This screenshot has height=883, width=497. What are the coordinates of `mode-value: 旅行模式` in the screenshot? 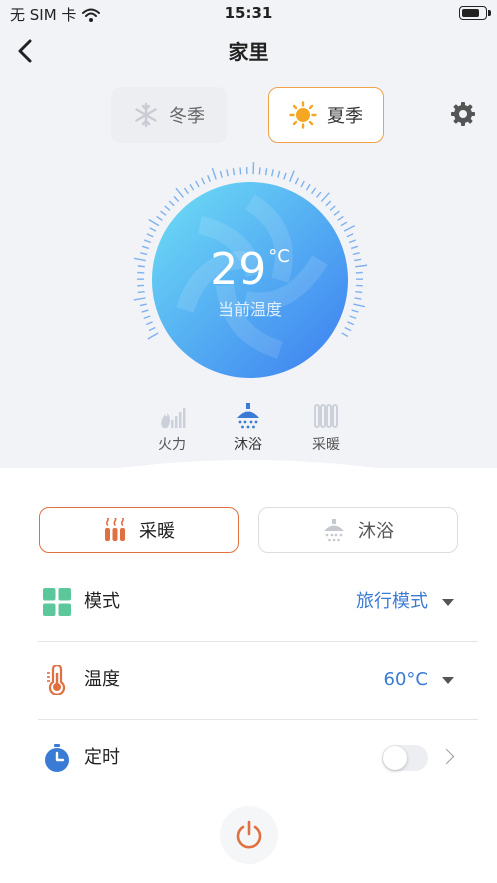 It's located at (392, 602).